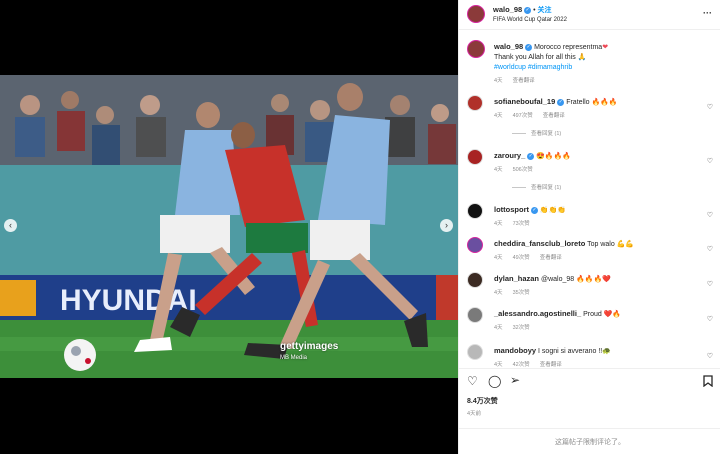 This screenshot has height=454, width=720. What do you see at coordinates (596, 116) in the screenshot?
I see `comment-meta: 4天 497次赞 查看翻译` at bounding box center [596, 116].